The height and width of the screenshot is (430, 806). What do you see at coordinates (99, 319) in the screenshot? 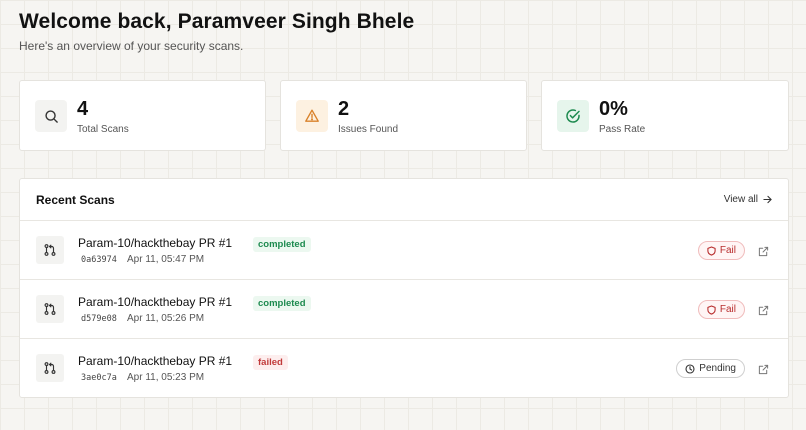
I see `commit-hash: d579e08` at bounding box center [99, 319].